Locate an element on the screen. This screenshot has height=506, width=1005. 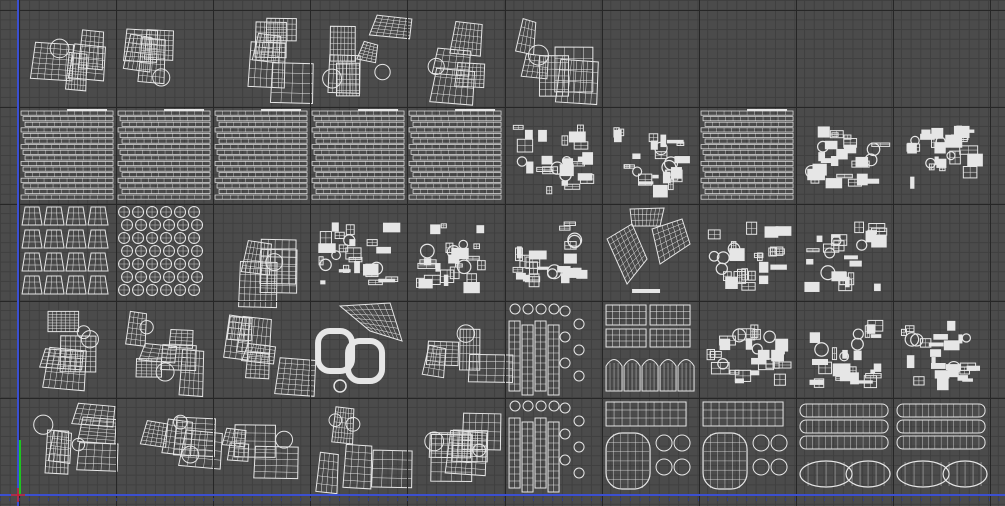
tile-r4-c9 is located at coordinates (941, 446).